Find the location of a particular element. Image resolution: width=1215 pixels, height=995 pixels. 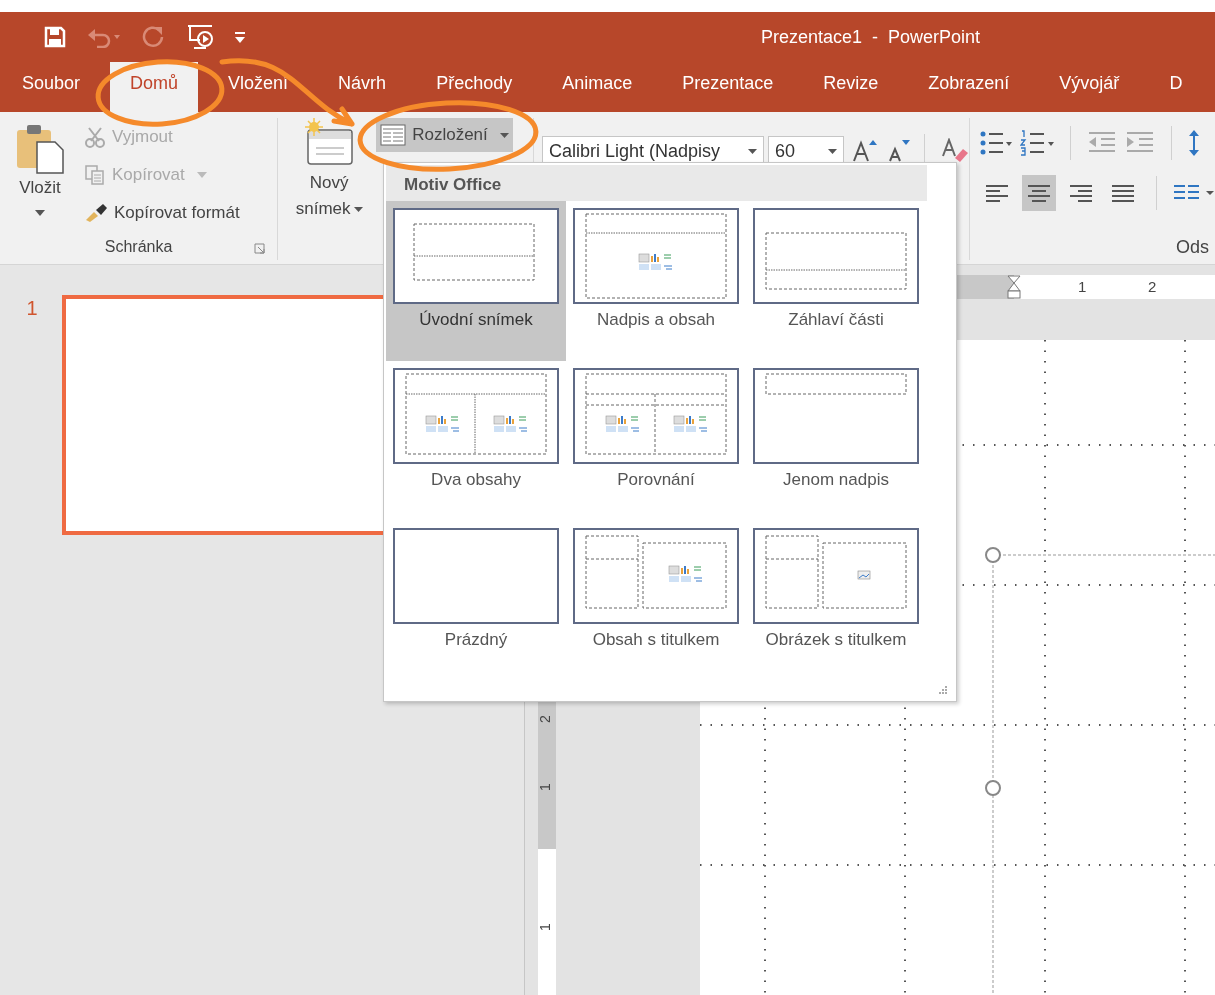

indent-marker-icon is located at coordinates (1014, 287).